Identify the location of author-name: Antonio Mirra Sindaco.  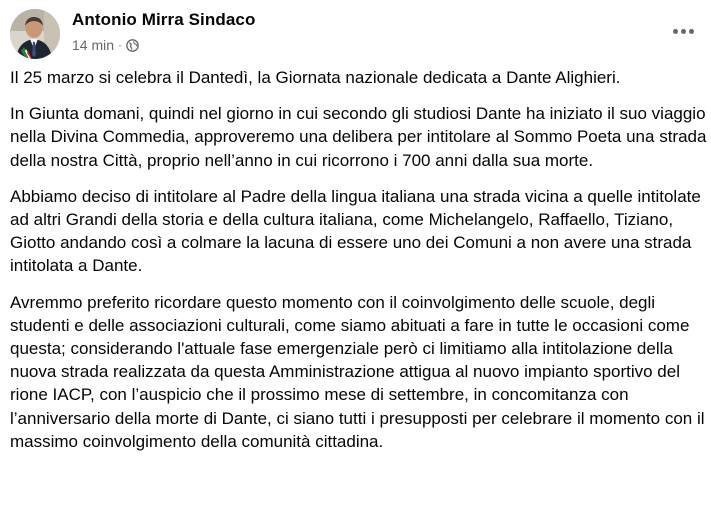
(163, 20).